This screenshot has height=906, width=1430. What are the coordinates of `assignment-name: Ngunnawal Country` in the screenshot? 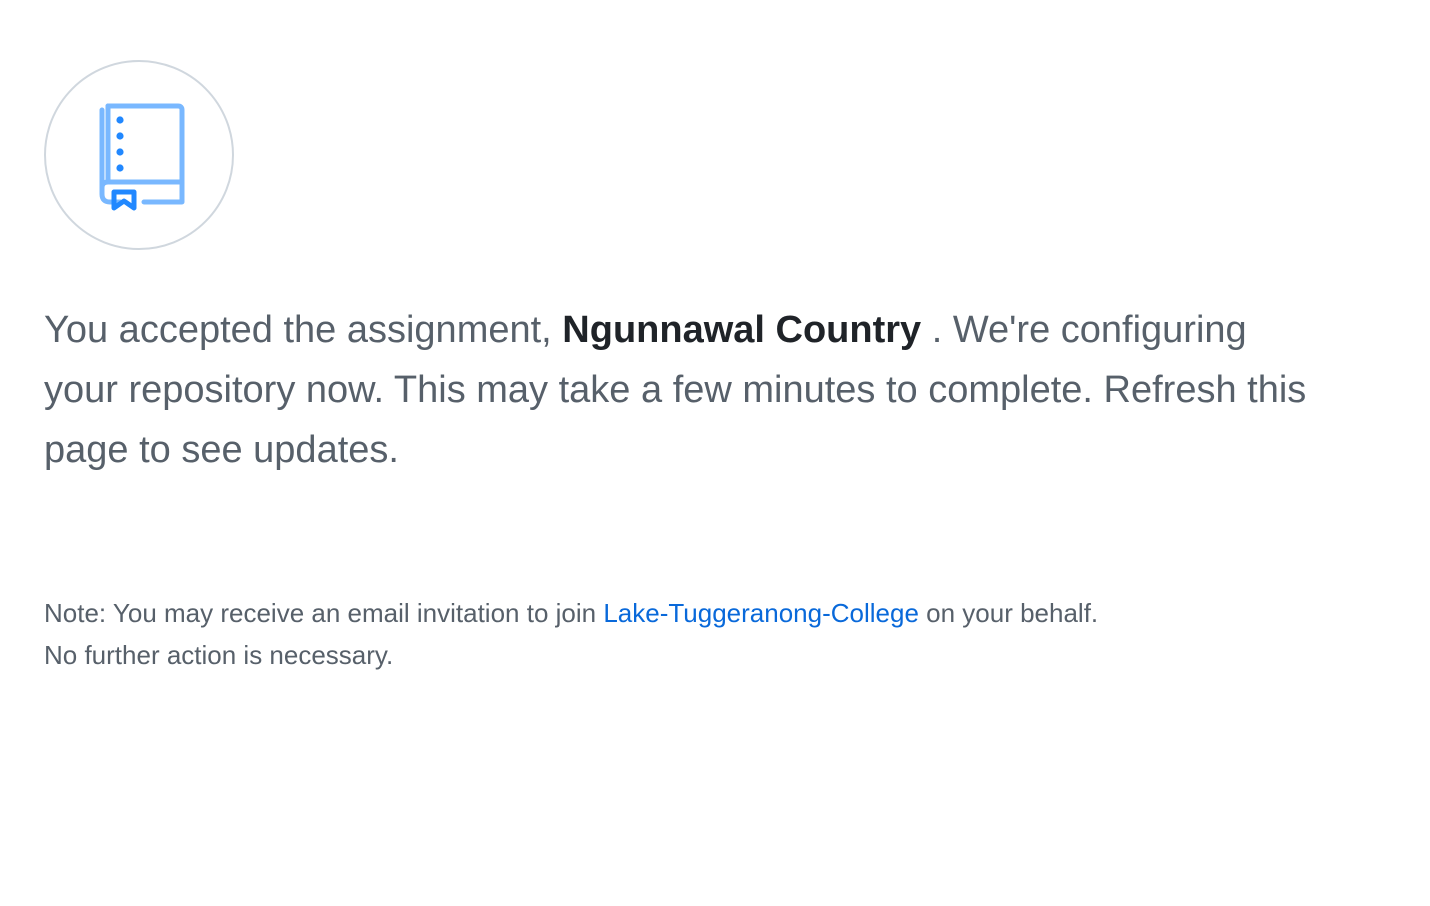 It's located at (742, 330).